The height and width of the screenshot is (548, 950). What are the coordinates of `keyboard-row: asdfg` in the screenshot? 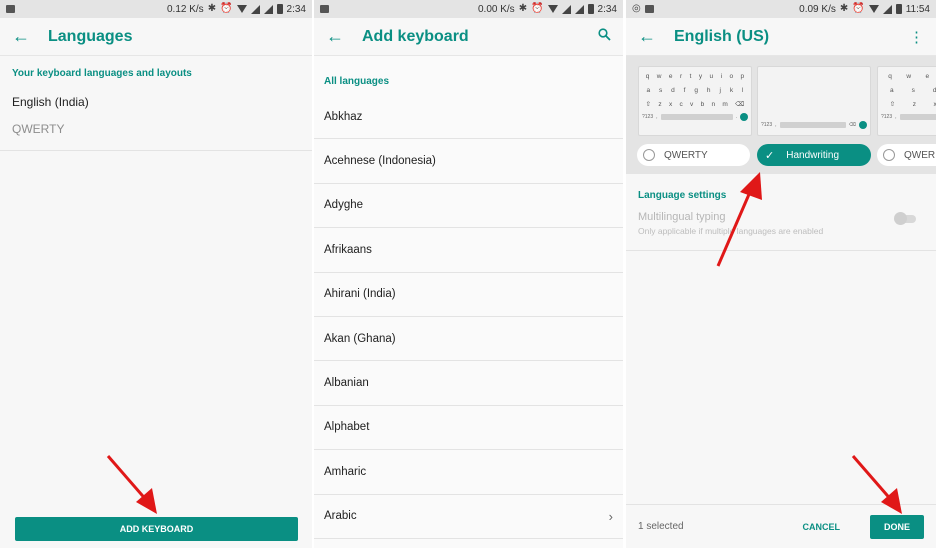 It's located at (913, 90).